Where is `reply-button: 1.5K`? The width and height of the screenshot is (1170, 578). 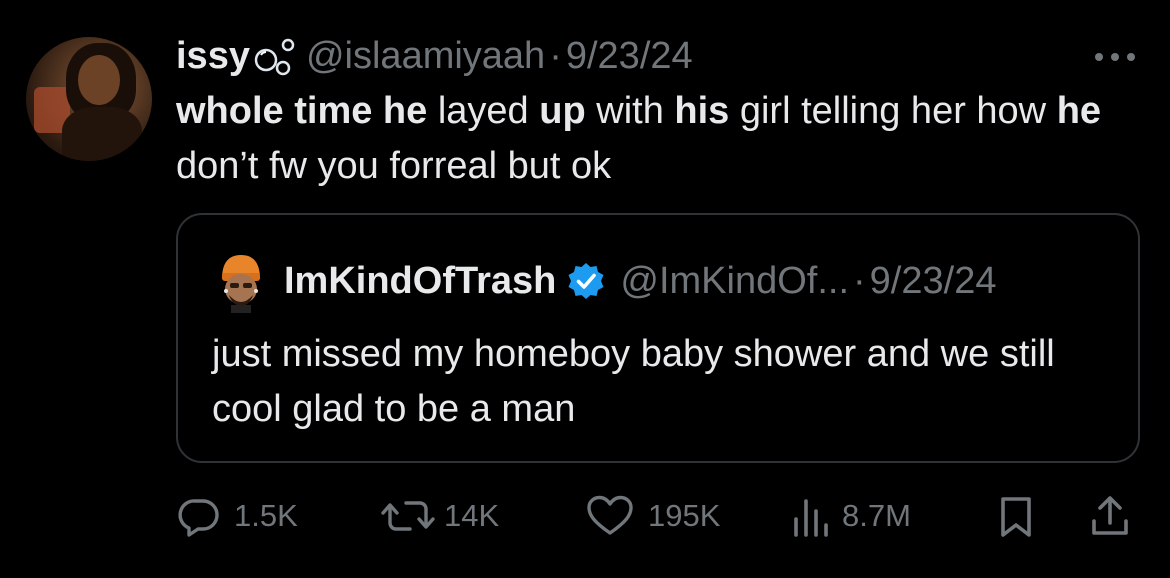 reply-button: 1.5K is located at coordinates (237, 516).